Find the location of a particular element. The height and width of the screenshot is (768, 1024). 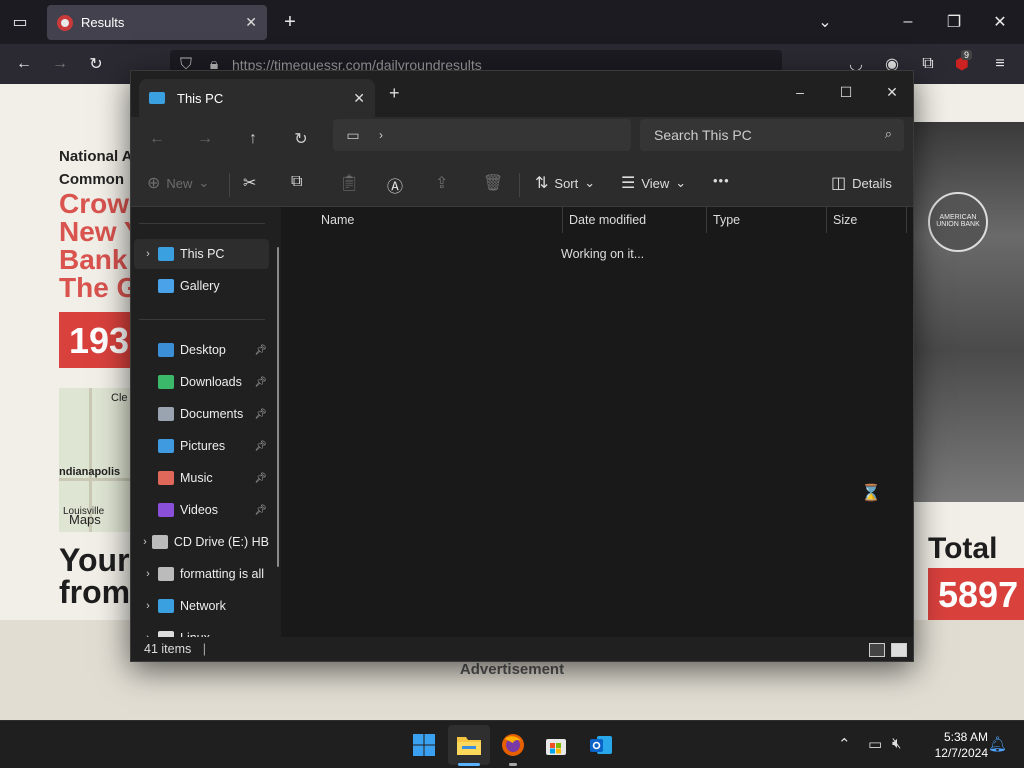

share-button: ⇪ is located at coordinates (441, 183).